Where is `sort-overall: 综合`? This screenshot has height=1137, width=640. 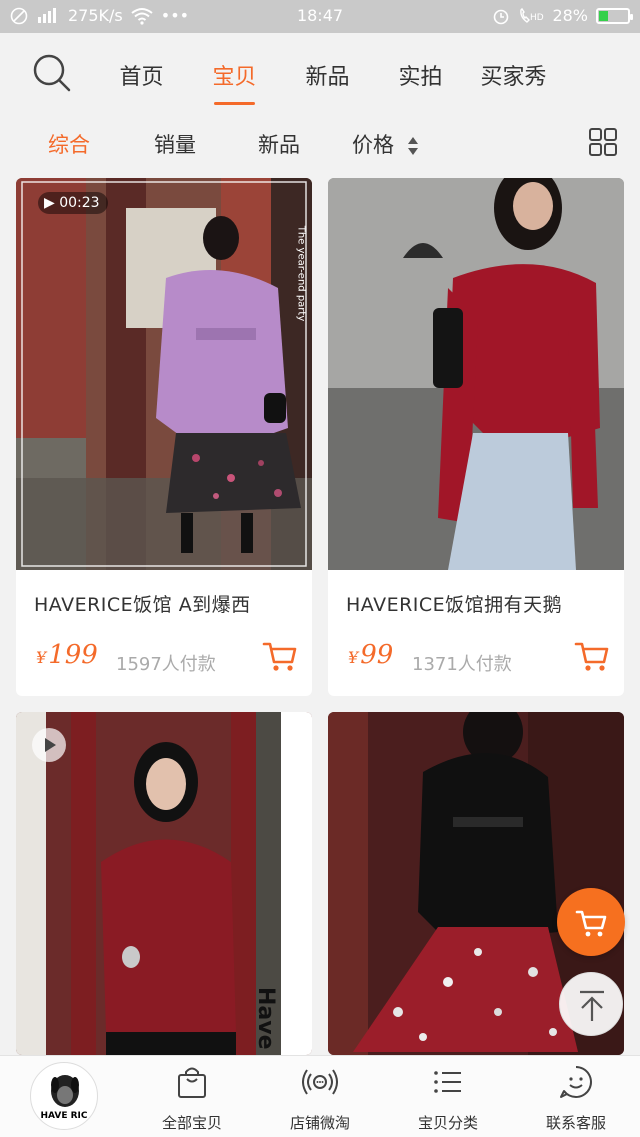 sort-overall: 综合 is located at coordinates (69, 144).